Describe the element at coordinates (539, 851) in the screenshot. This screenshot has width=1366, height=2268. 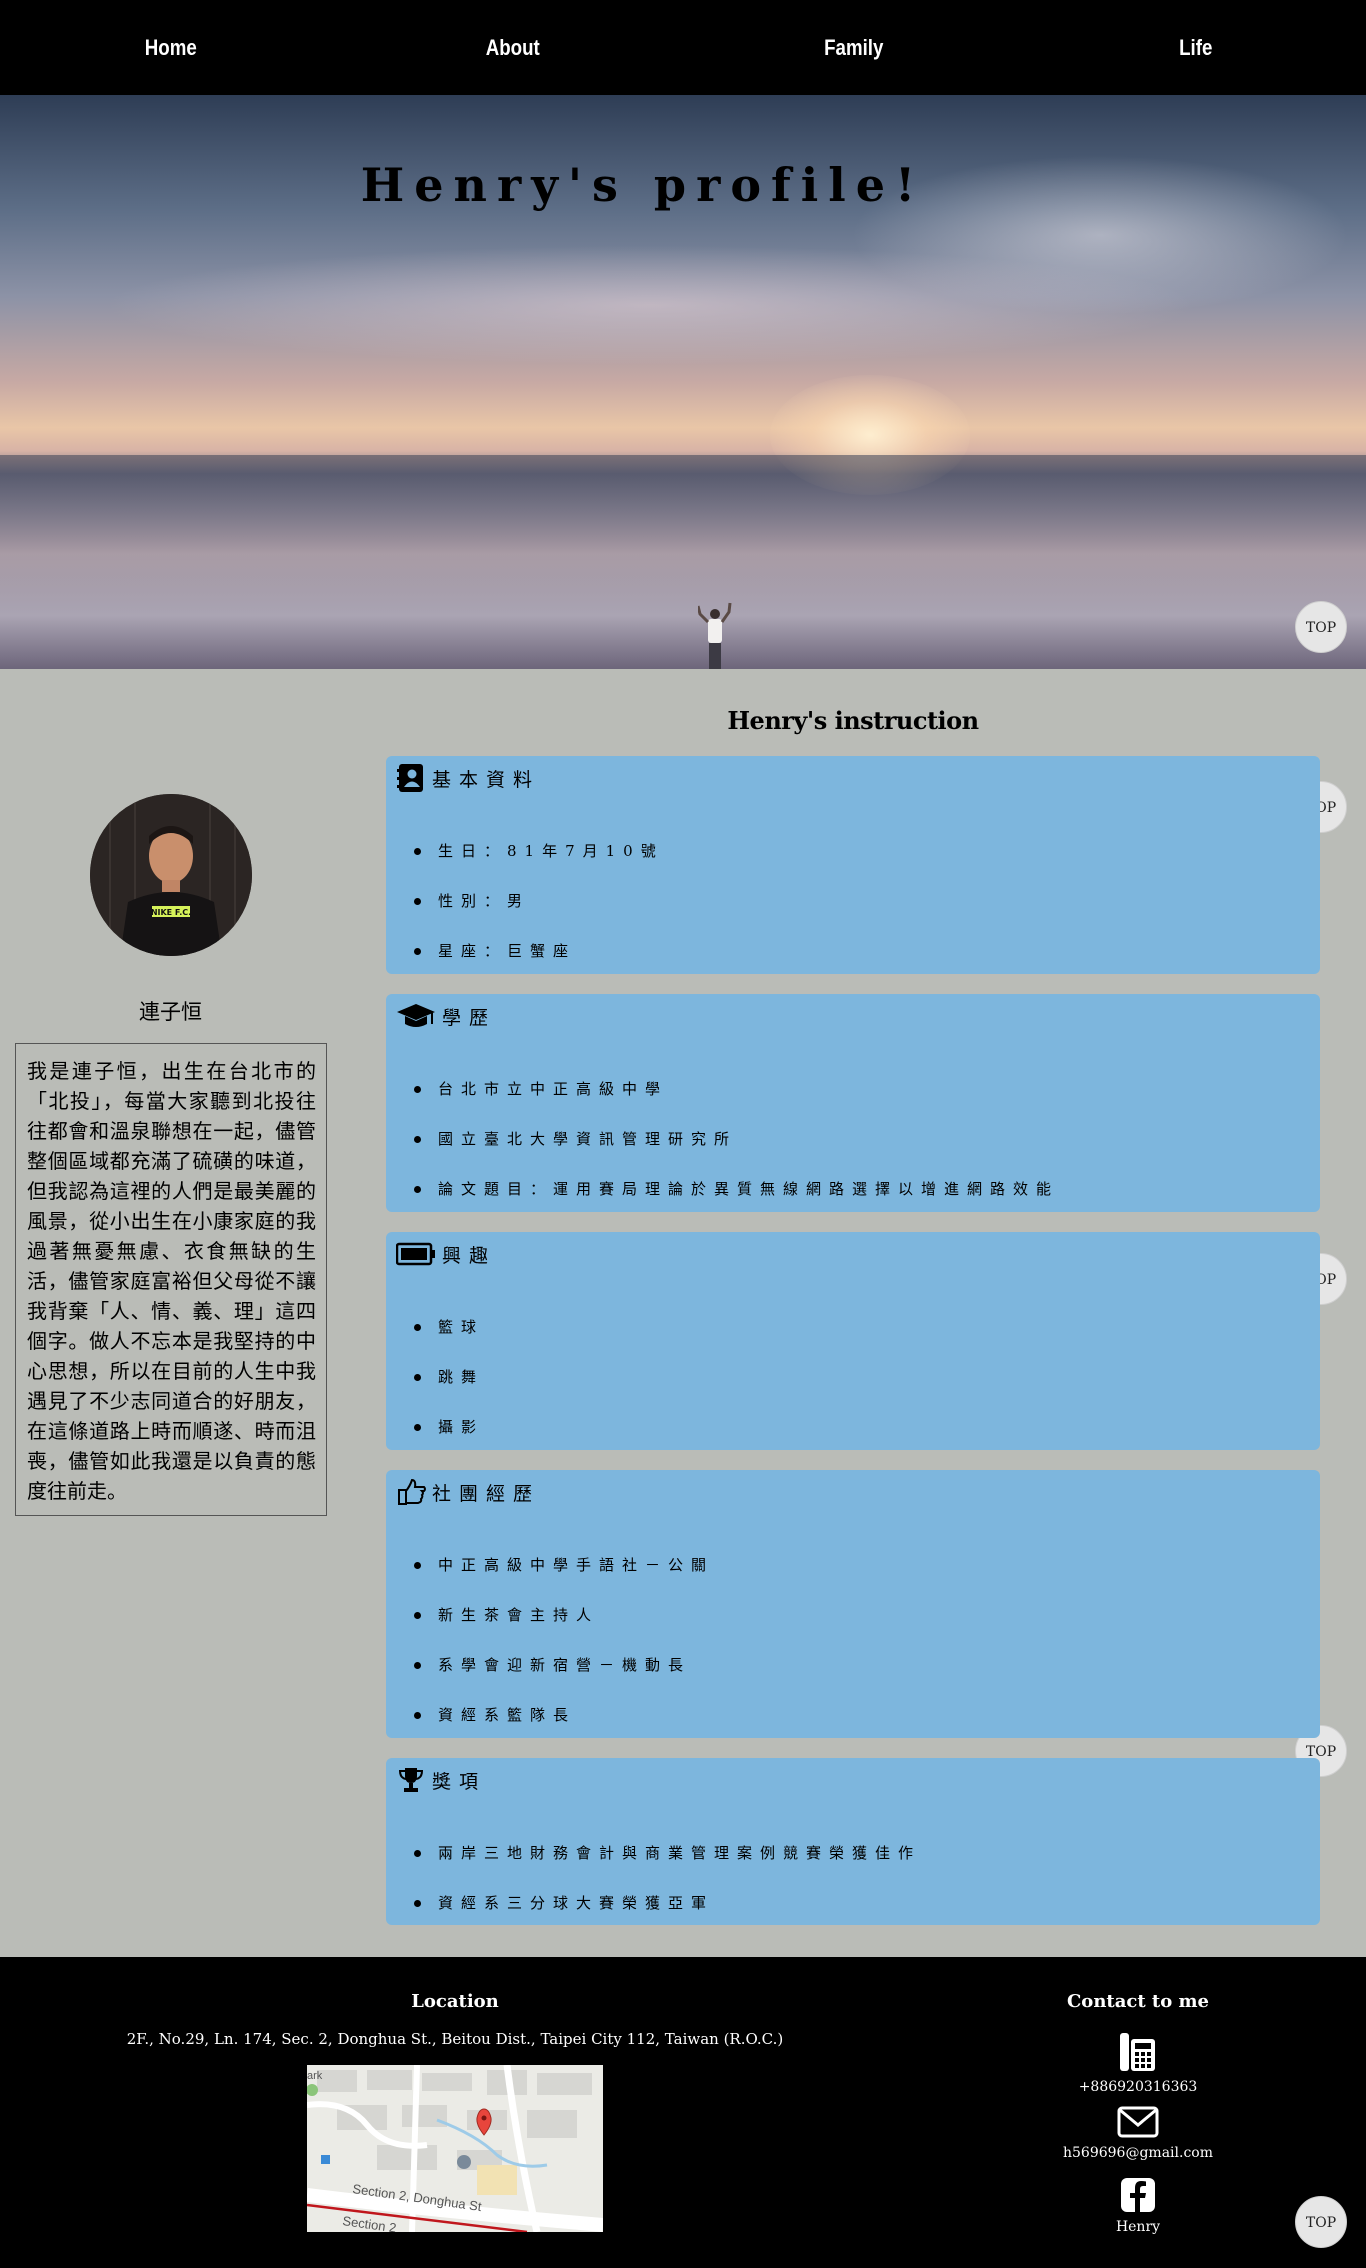
I see `list-item: 生日：81年7月10號` at that location.